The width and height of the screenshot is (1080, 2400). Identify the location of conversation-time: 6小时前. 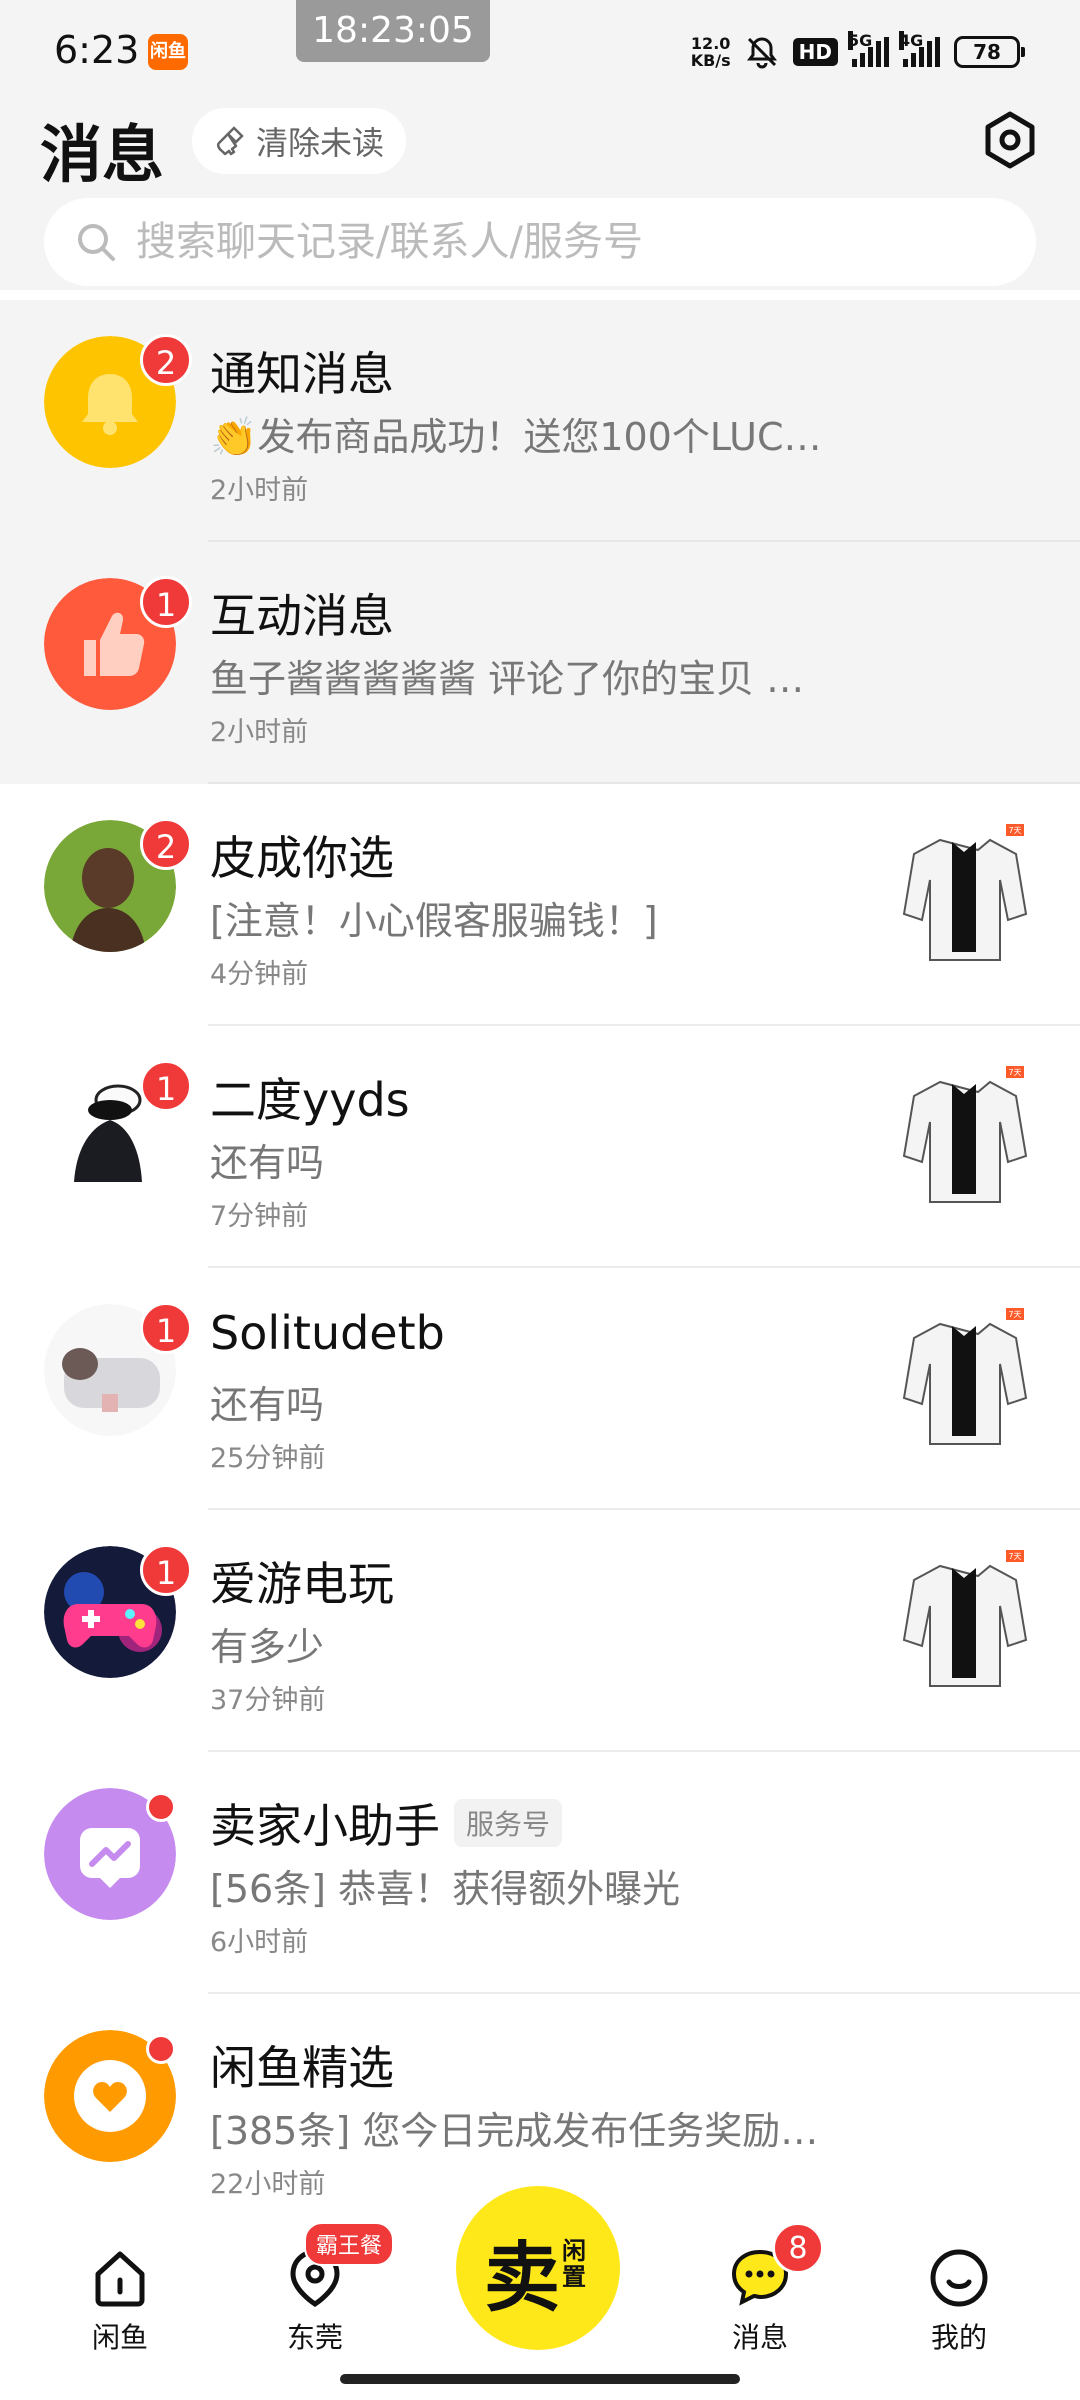
(259, 1942).